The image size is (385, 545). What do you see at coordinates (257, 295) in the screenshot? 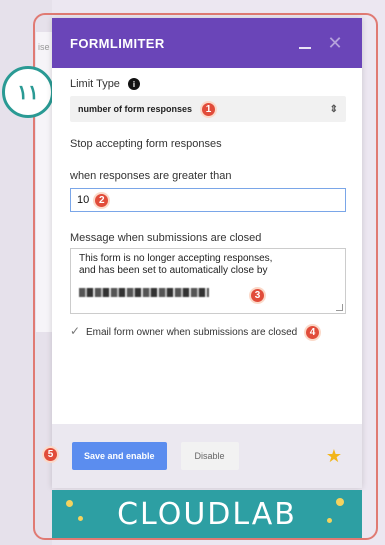
I see `annotation-marker-3: 3` at bounding box center [257, 295].